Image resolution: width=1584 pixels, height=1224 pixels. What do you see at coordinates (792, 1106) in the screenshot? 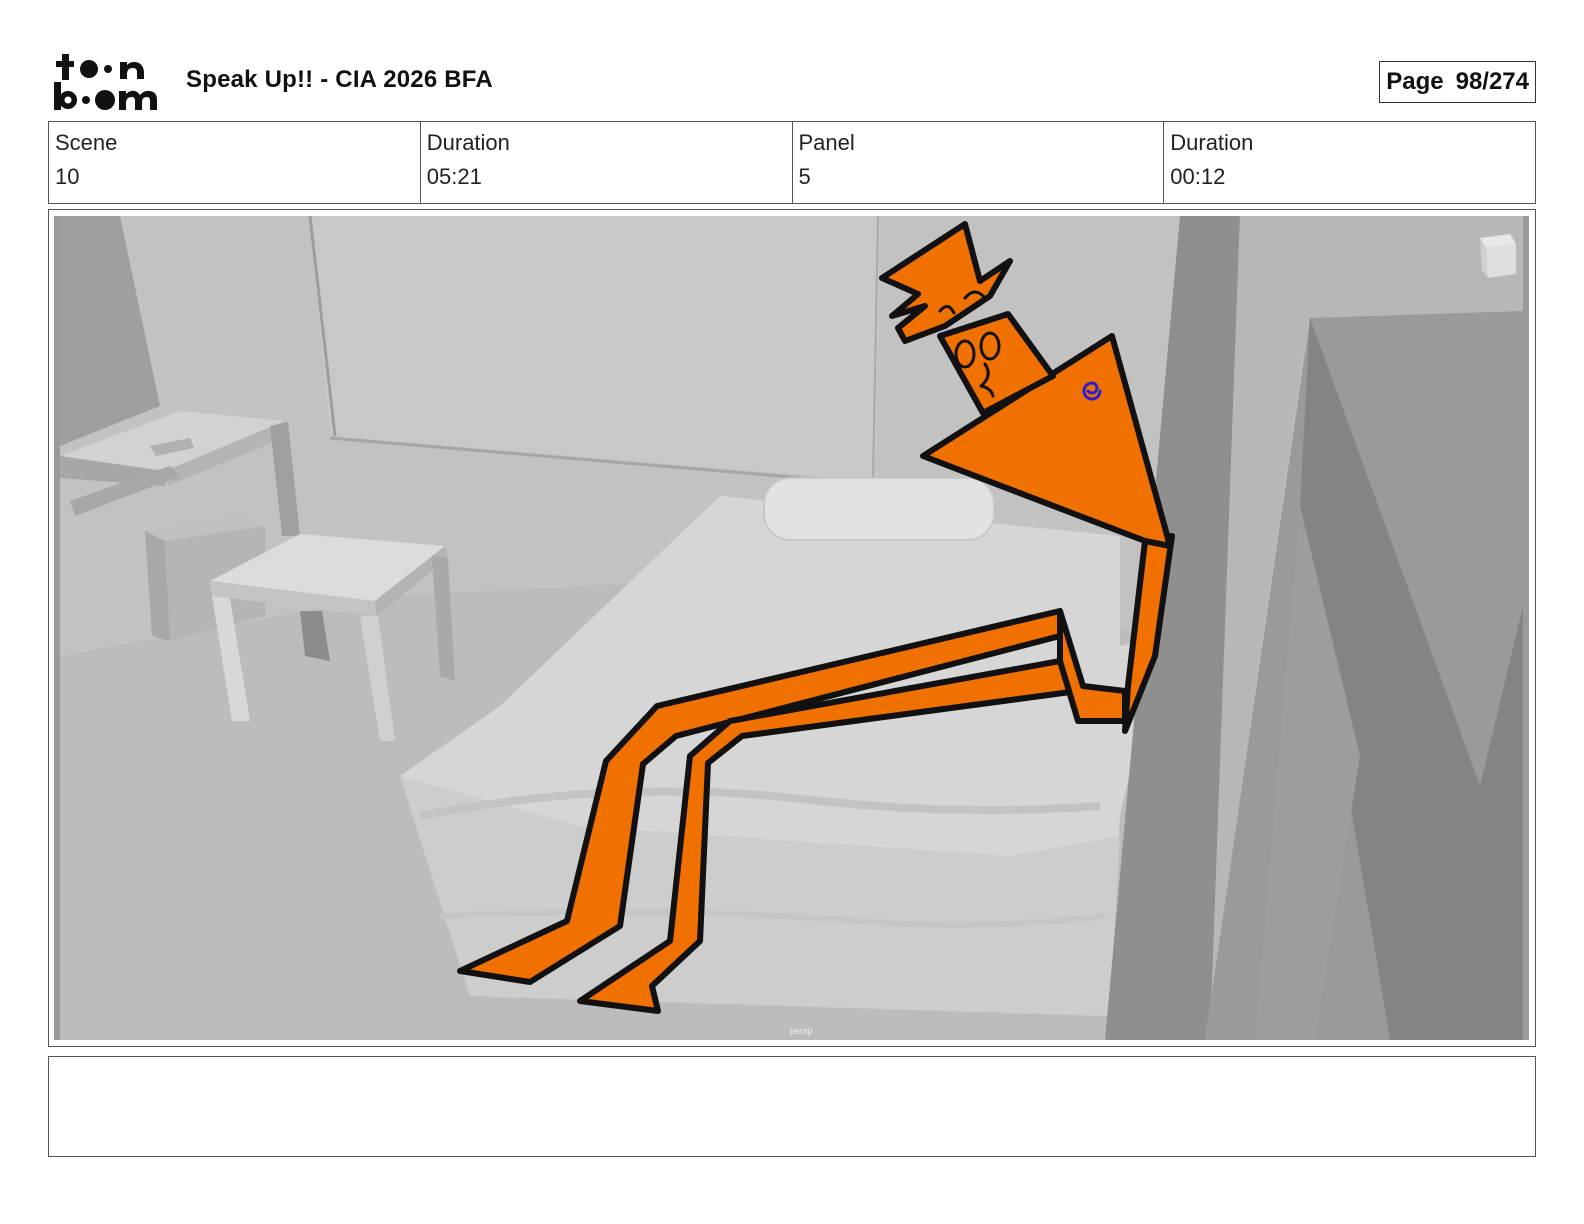
I see `panel-notes-box` at bounding box center [792, 1106].